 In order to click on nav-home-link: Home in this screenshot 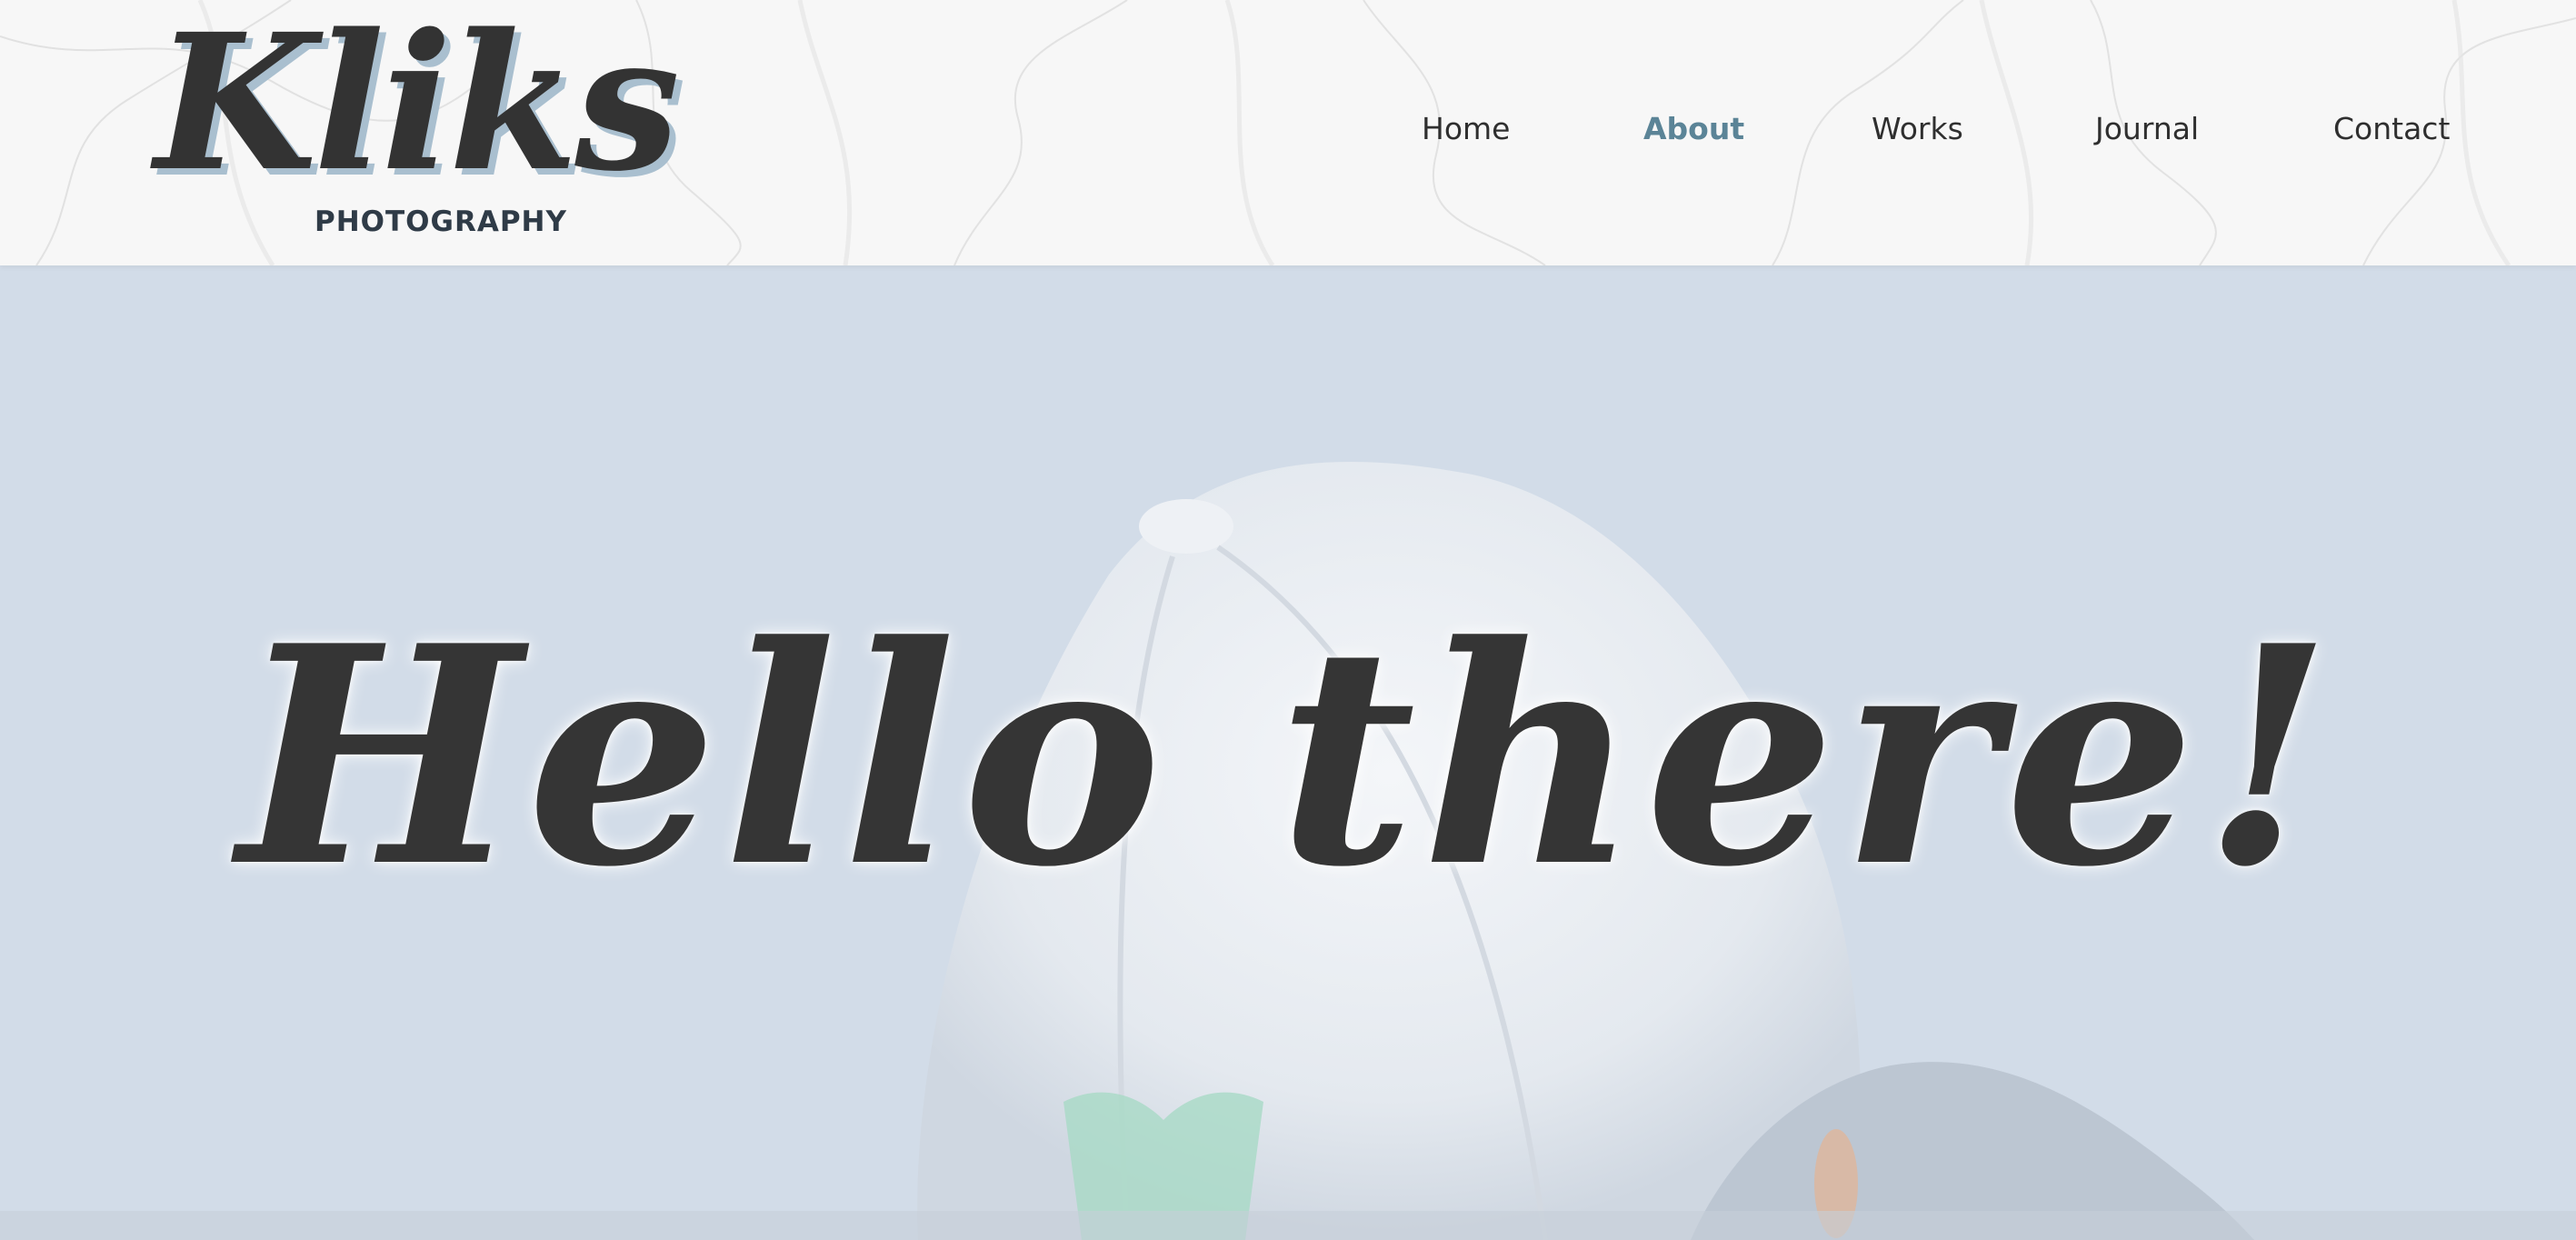, I will do `click(1466, 129)`.